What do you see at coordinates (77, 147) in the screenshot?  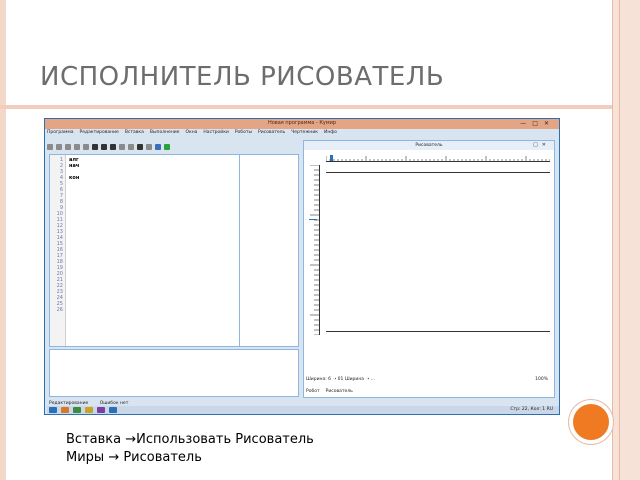 I see `undo-icon` at bounding box center [77, 147].